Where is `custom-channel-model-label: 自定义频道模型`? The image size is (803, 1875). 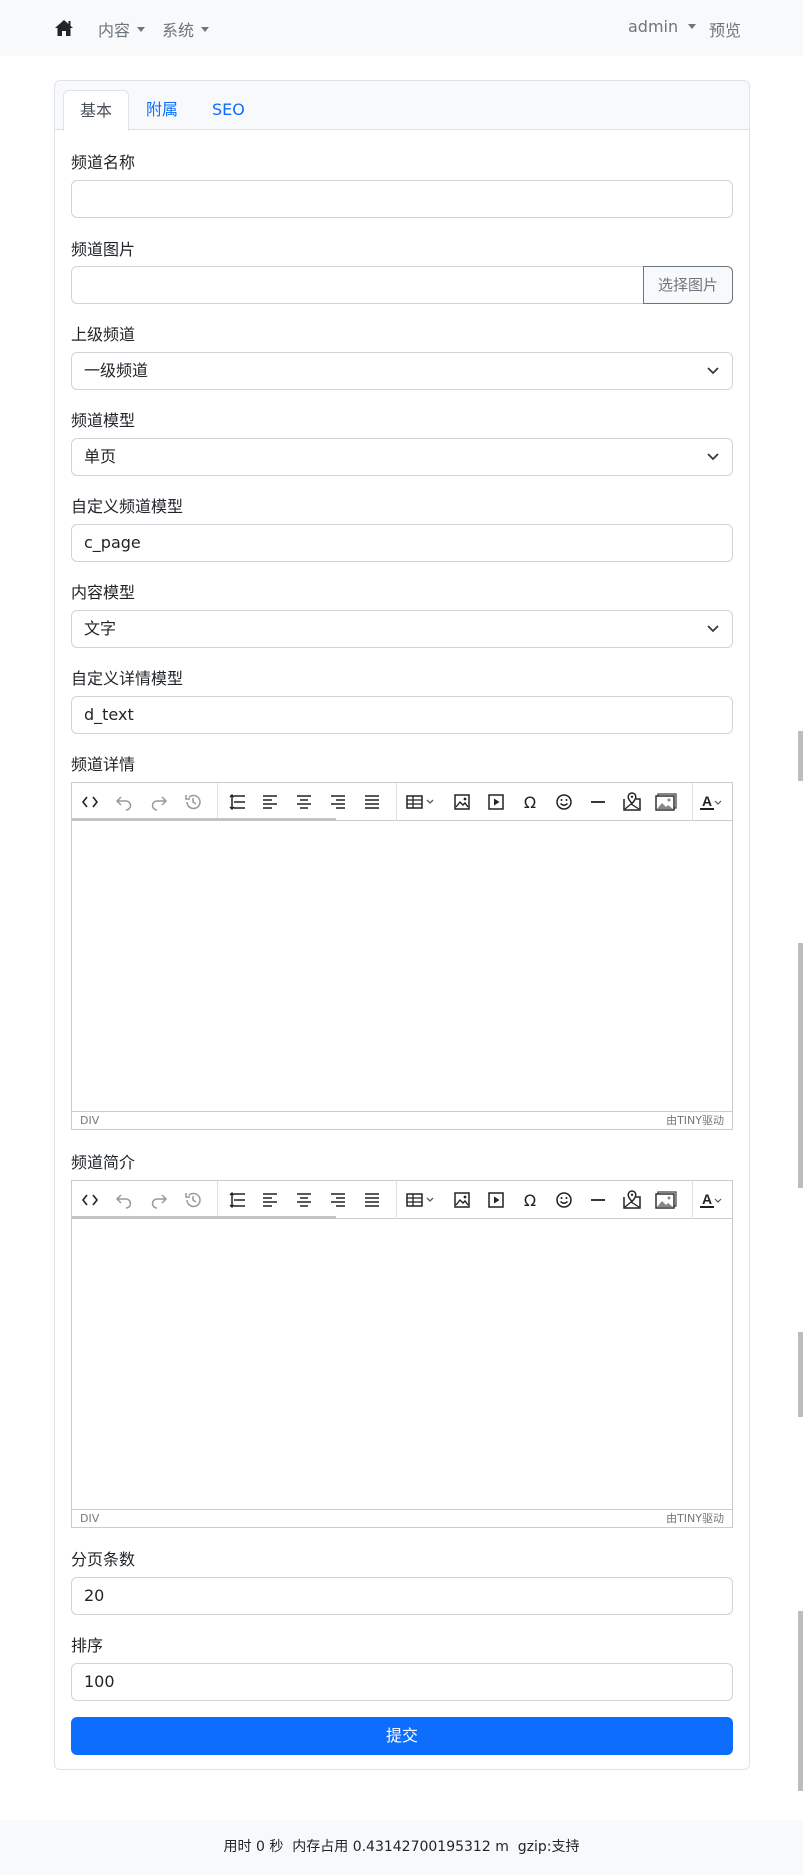
custom-channel-model-label: 自定义频道模型 is located at coordinates (127, 506).